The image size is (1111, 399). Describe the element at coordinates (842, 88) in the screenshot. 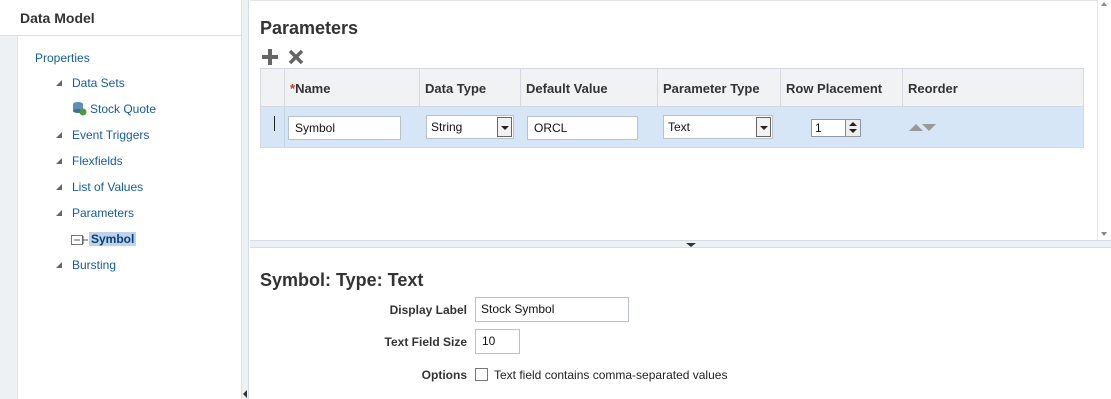

I see `col-row-placement: Row Placement` at that location.